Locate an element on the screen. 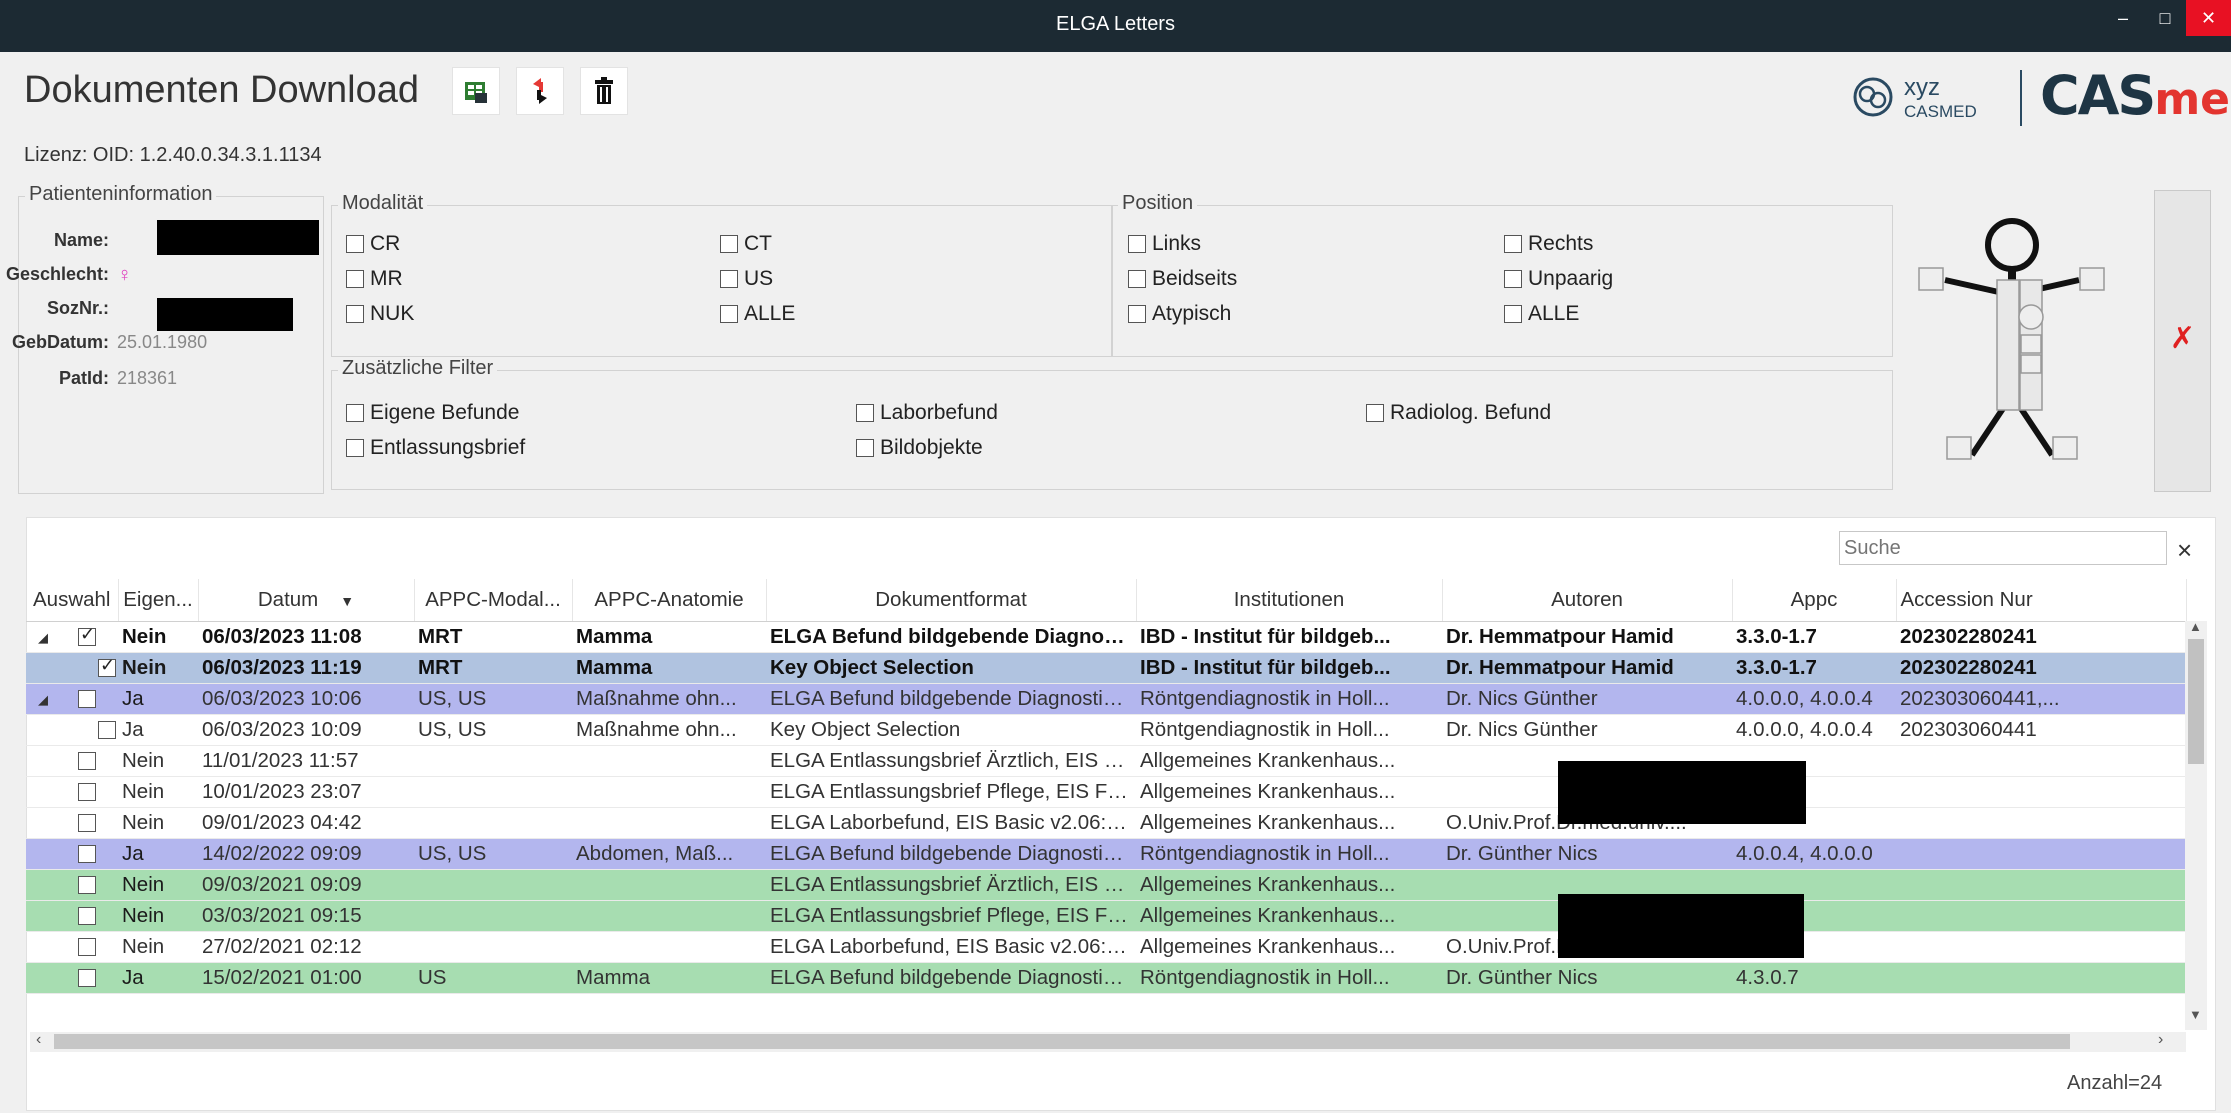 This screenshot has height=1113, width=2231. column-header-accession: Accession Nur is located at coordinates (2041, 600).